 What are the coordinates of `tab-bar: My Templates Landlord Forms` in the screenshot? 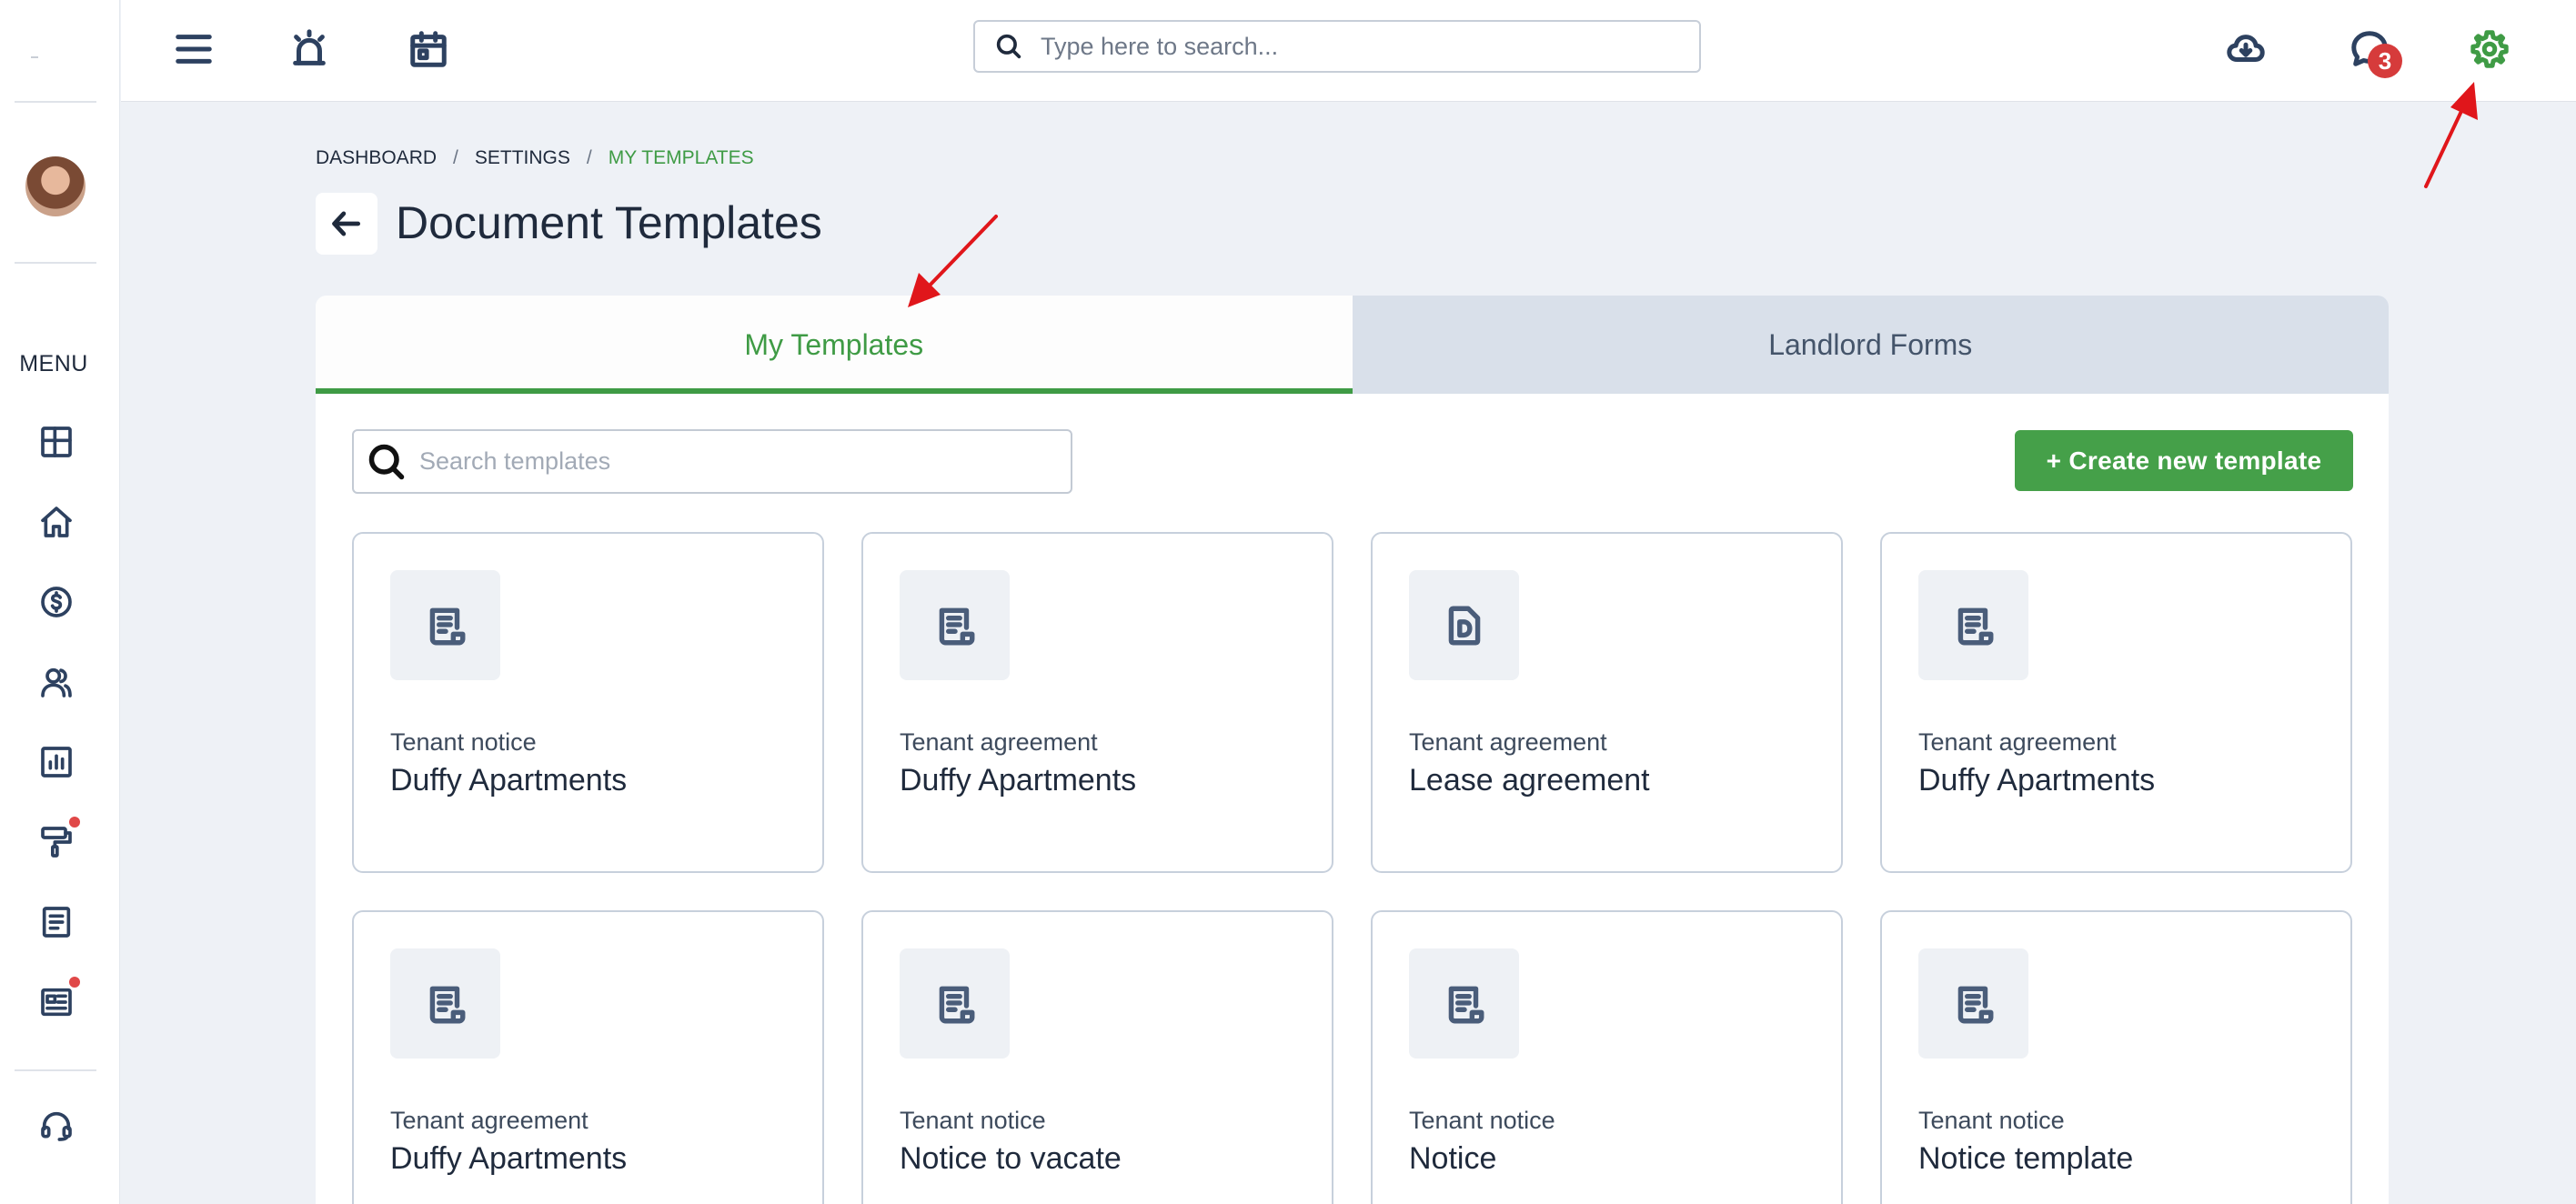 It's located at (1352, 345).